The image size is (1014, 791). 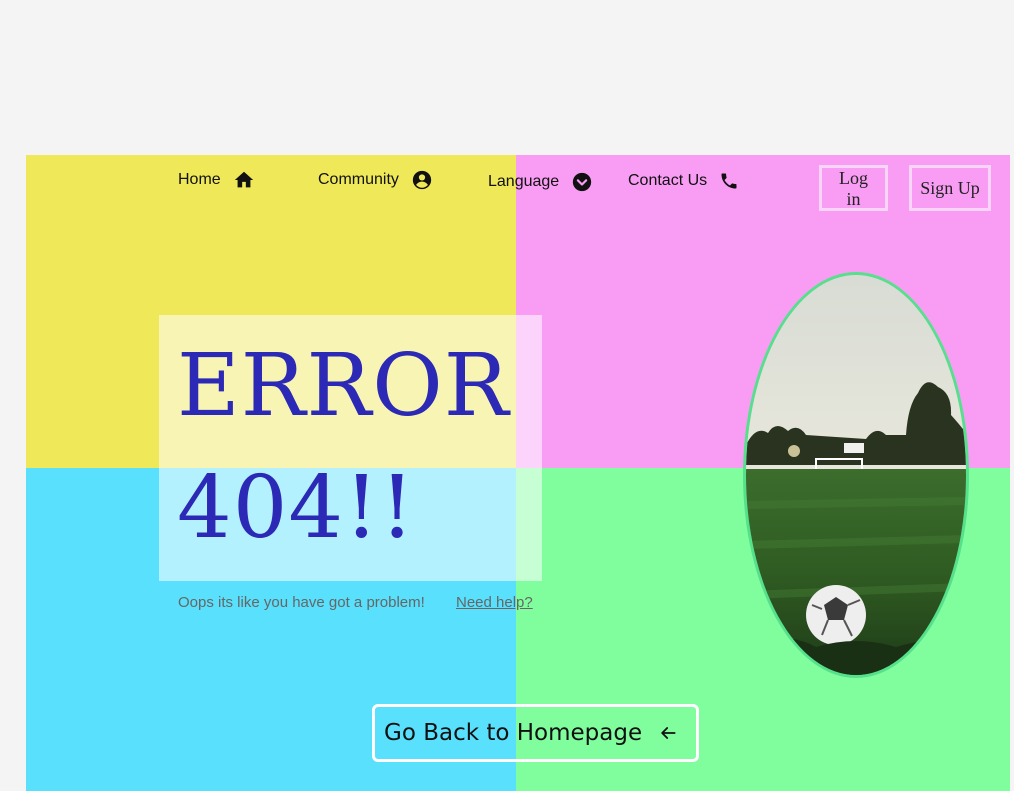 What do you see at coordinates (668, 180) in the screenshot?
I see `nav-contact-label: Contact Us` at bounding box center [668, 180].